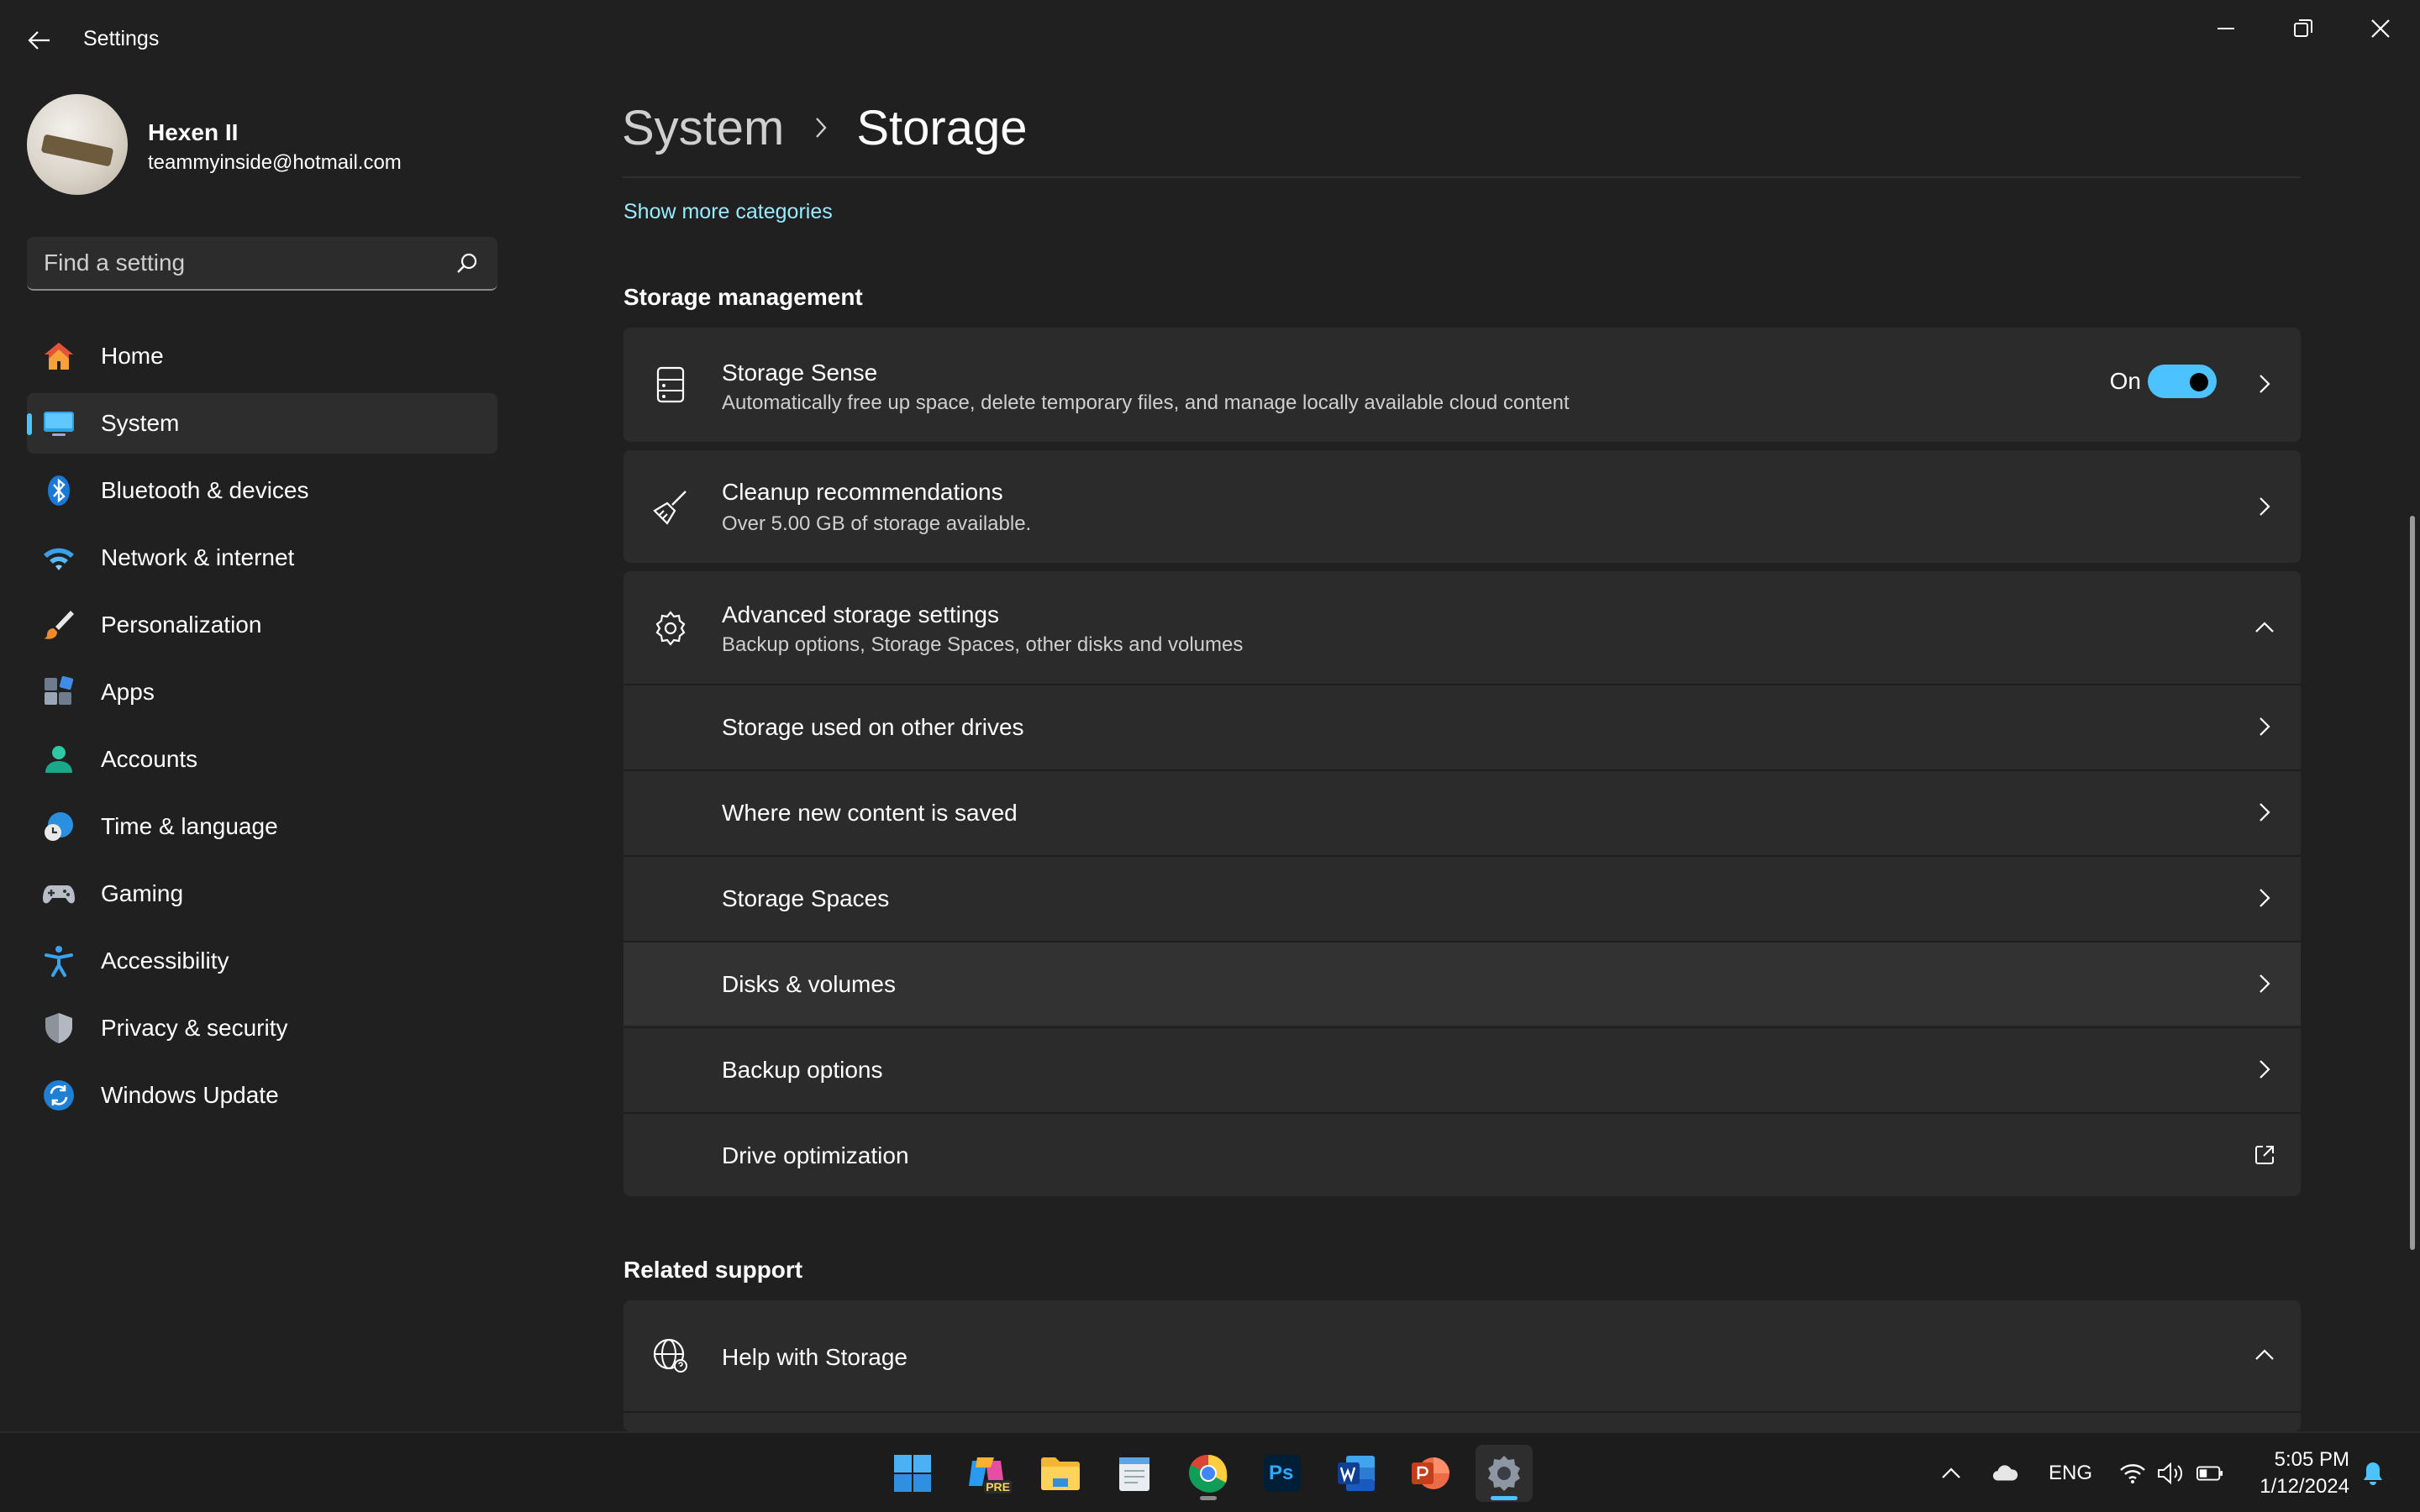 Image resolution: width=2420 pixels, height=1512 pixels. What do you see at coordinates (800, 373) in the screenshot?
I see `storage-sense-title: Storage Sense` at bounding box center [800, 373].